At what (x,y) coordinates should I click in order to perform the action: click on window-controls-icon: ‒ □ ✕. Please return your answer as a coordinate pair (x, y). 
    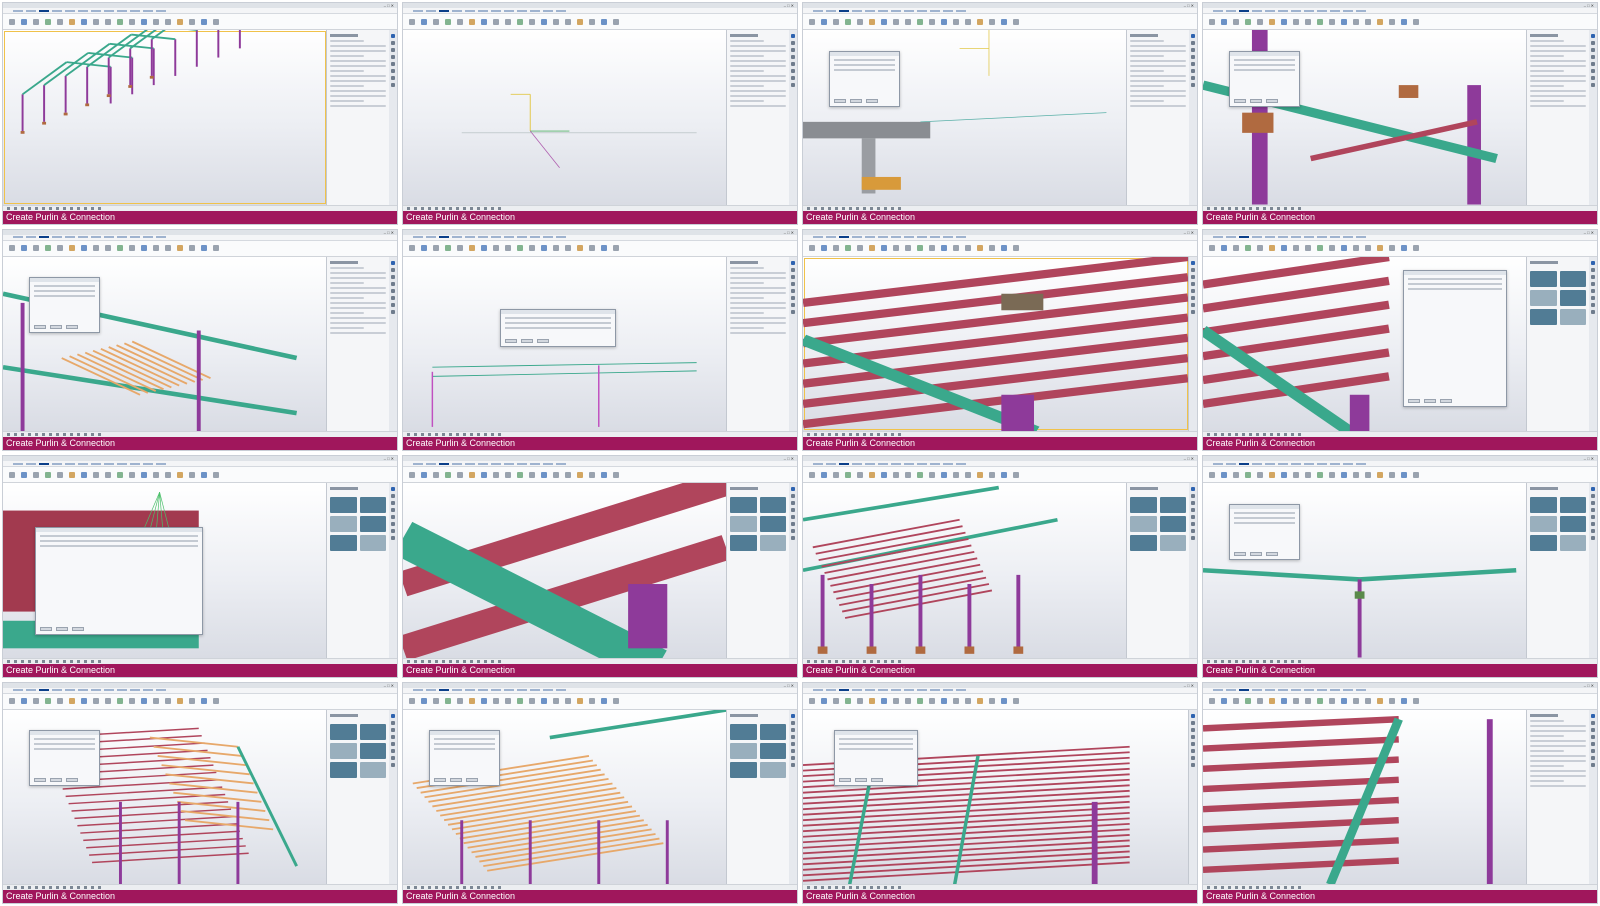
    Looking at the image, I should click on (389, 5).